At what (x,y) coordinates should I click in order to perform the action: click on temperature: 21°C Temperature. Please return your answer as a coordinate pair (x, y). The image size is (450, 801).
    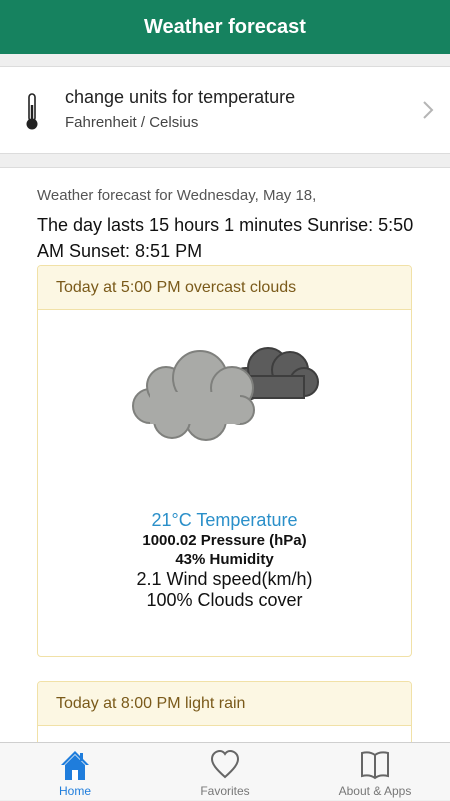
    Looking at the image, I should click on (224, 520).